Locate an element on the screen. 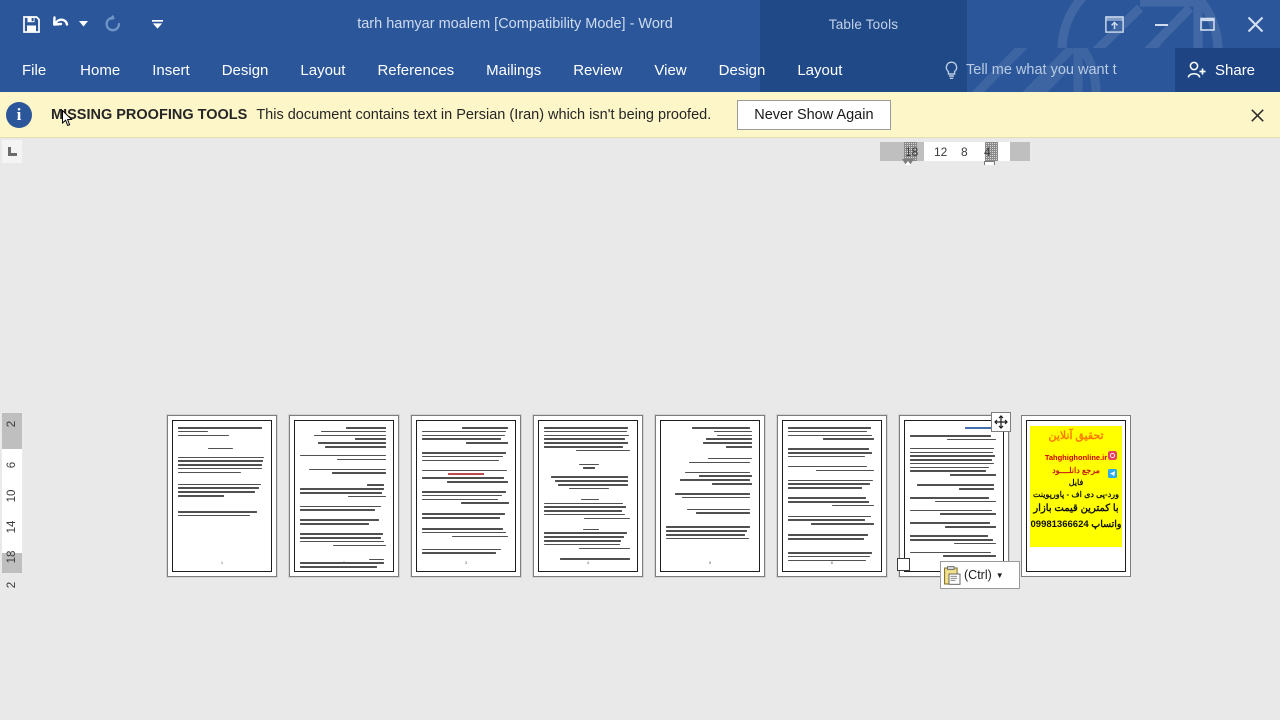 The height and width of the screenshot is (720, 1280). advert-social-icons is located at coordinates (1114, 466).